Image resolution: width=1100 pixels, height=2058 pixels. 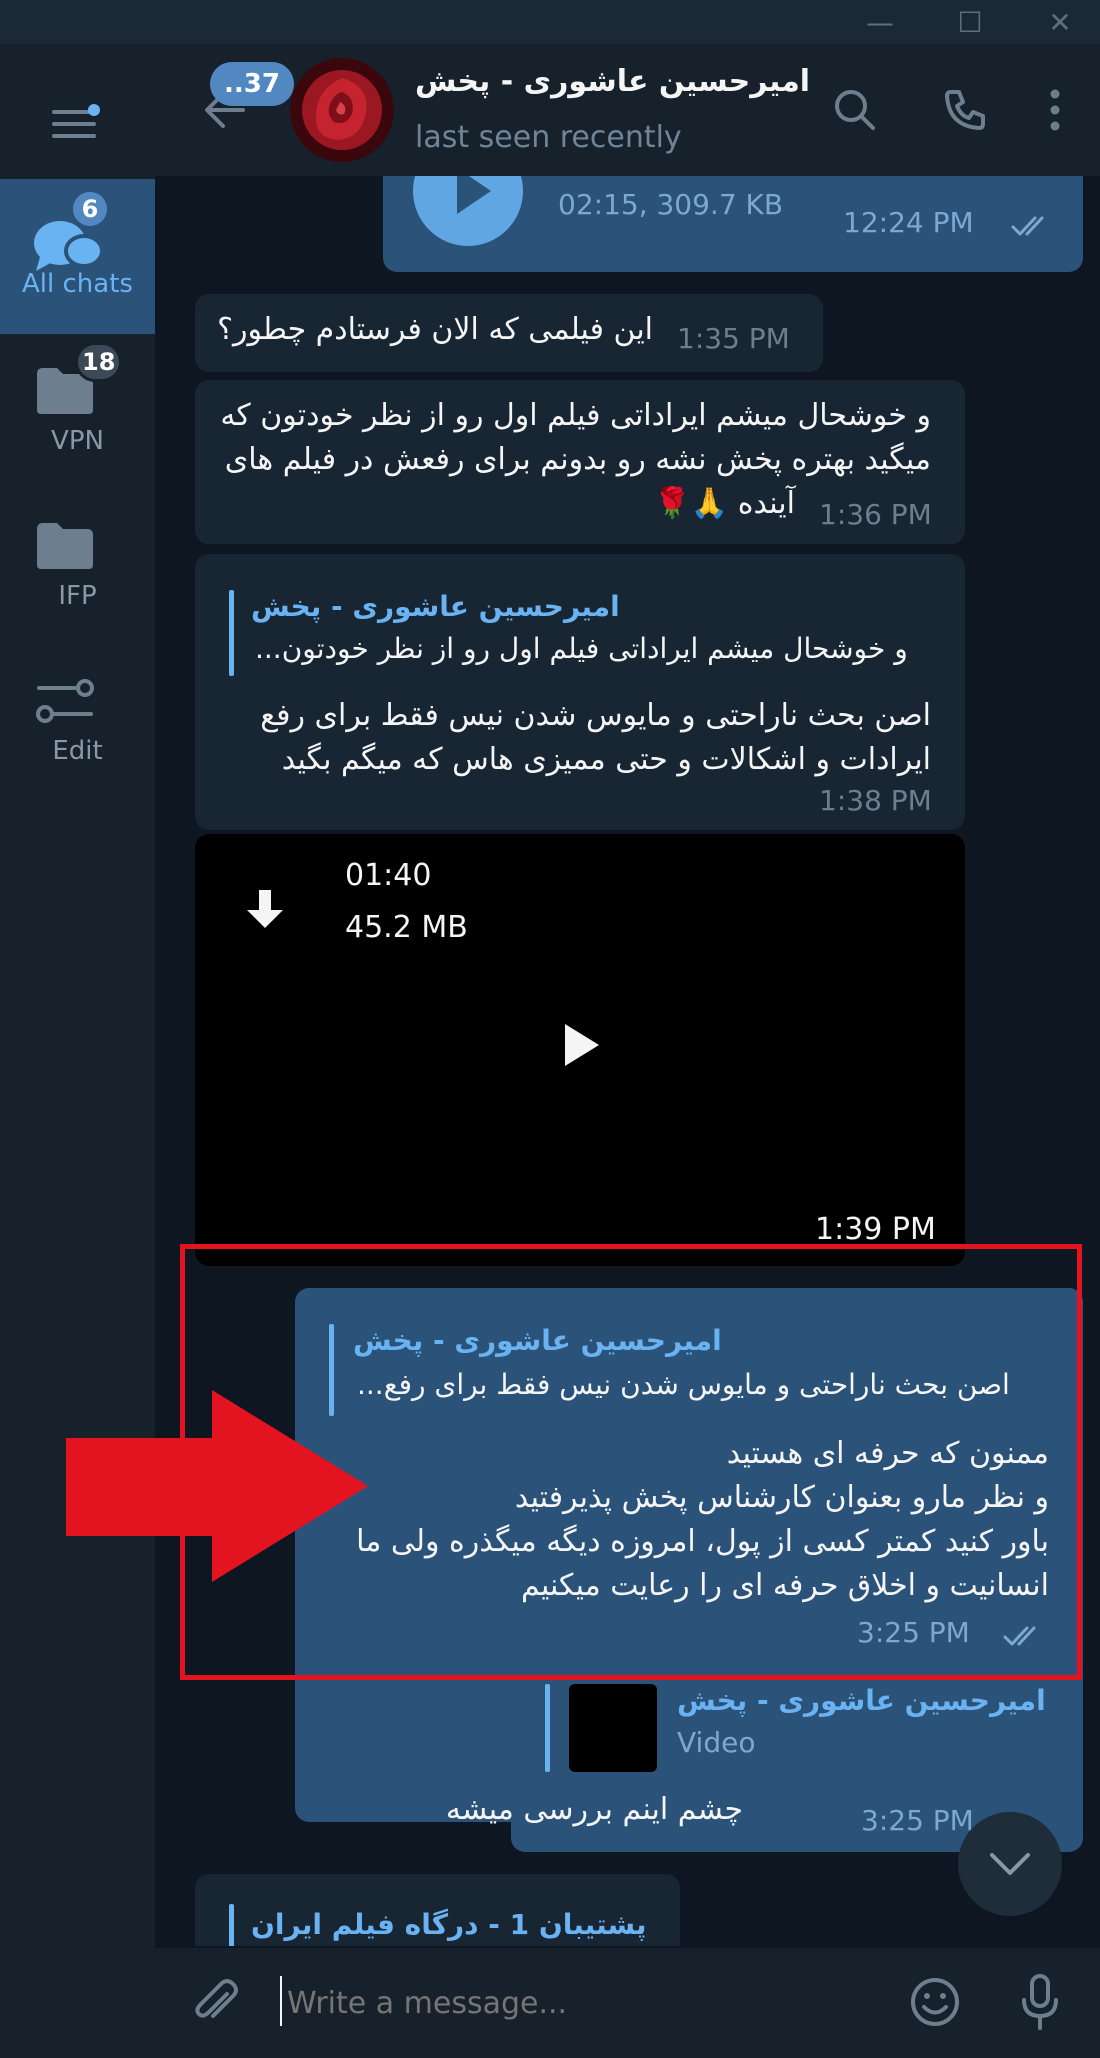 What do you see at coordinates (587, 2003) in the screenshot?
I see `message-input` at bounding box center [587, 2003].